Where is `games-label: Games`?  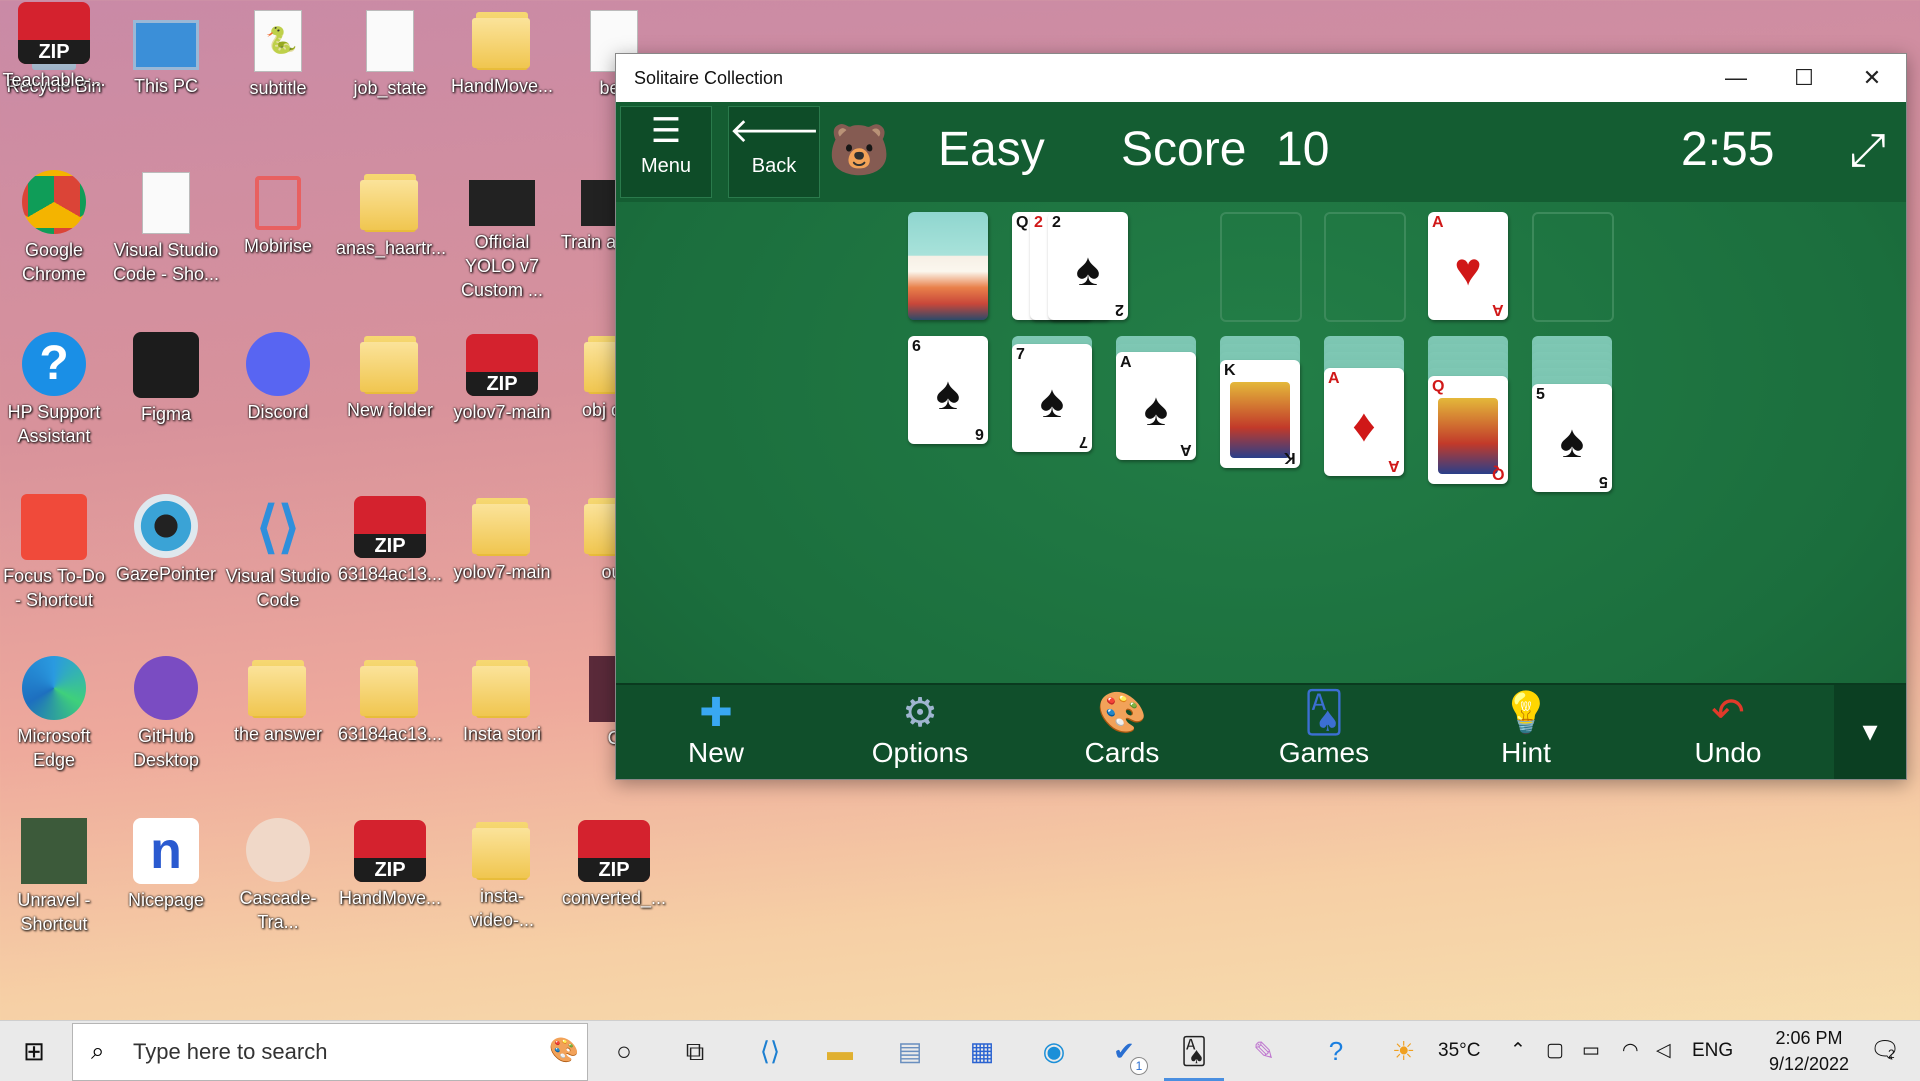 games-label: Games is located at coordinates (1324, 752).